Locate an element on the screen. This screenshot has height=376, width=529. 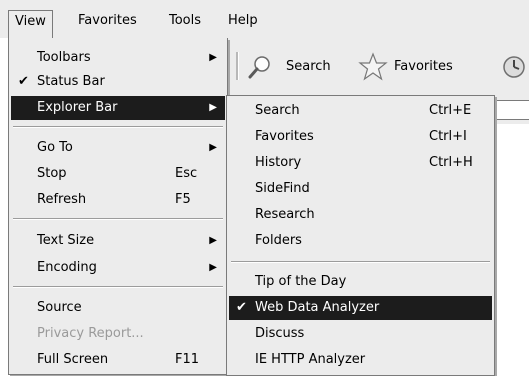
menu-item-shortcut: Ctrl+E is located at coordinates (450, 110).